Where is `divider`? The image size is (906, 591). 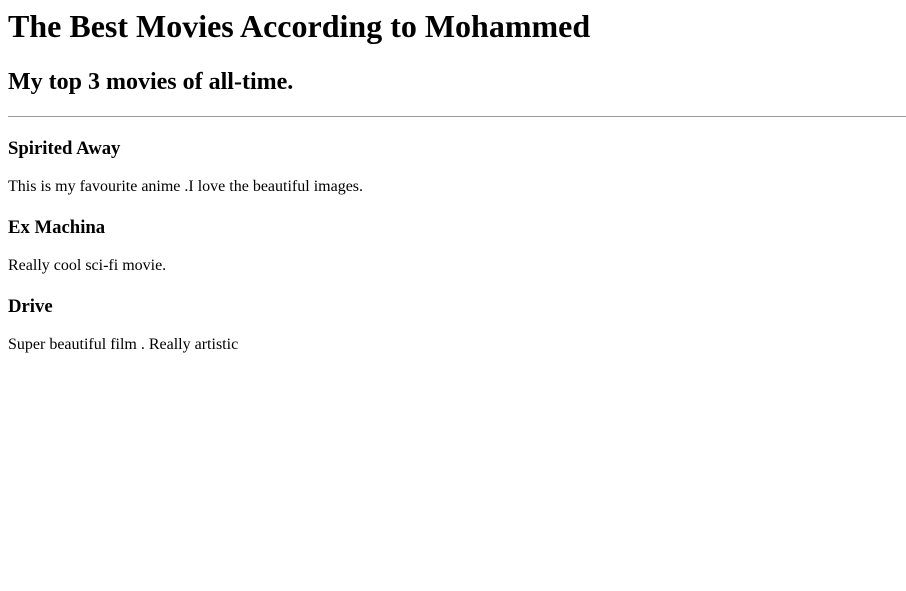 divider is located at coordinates (457, 116).